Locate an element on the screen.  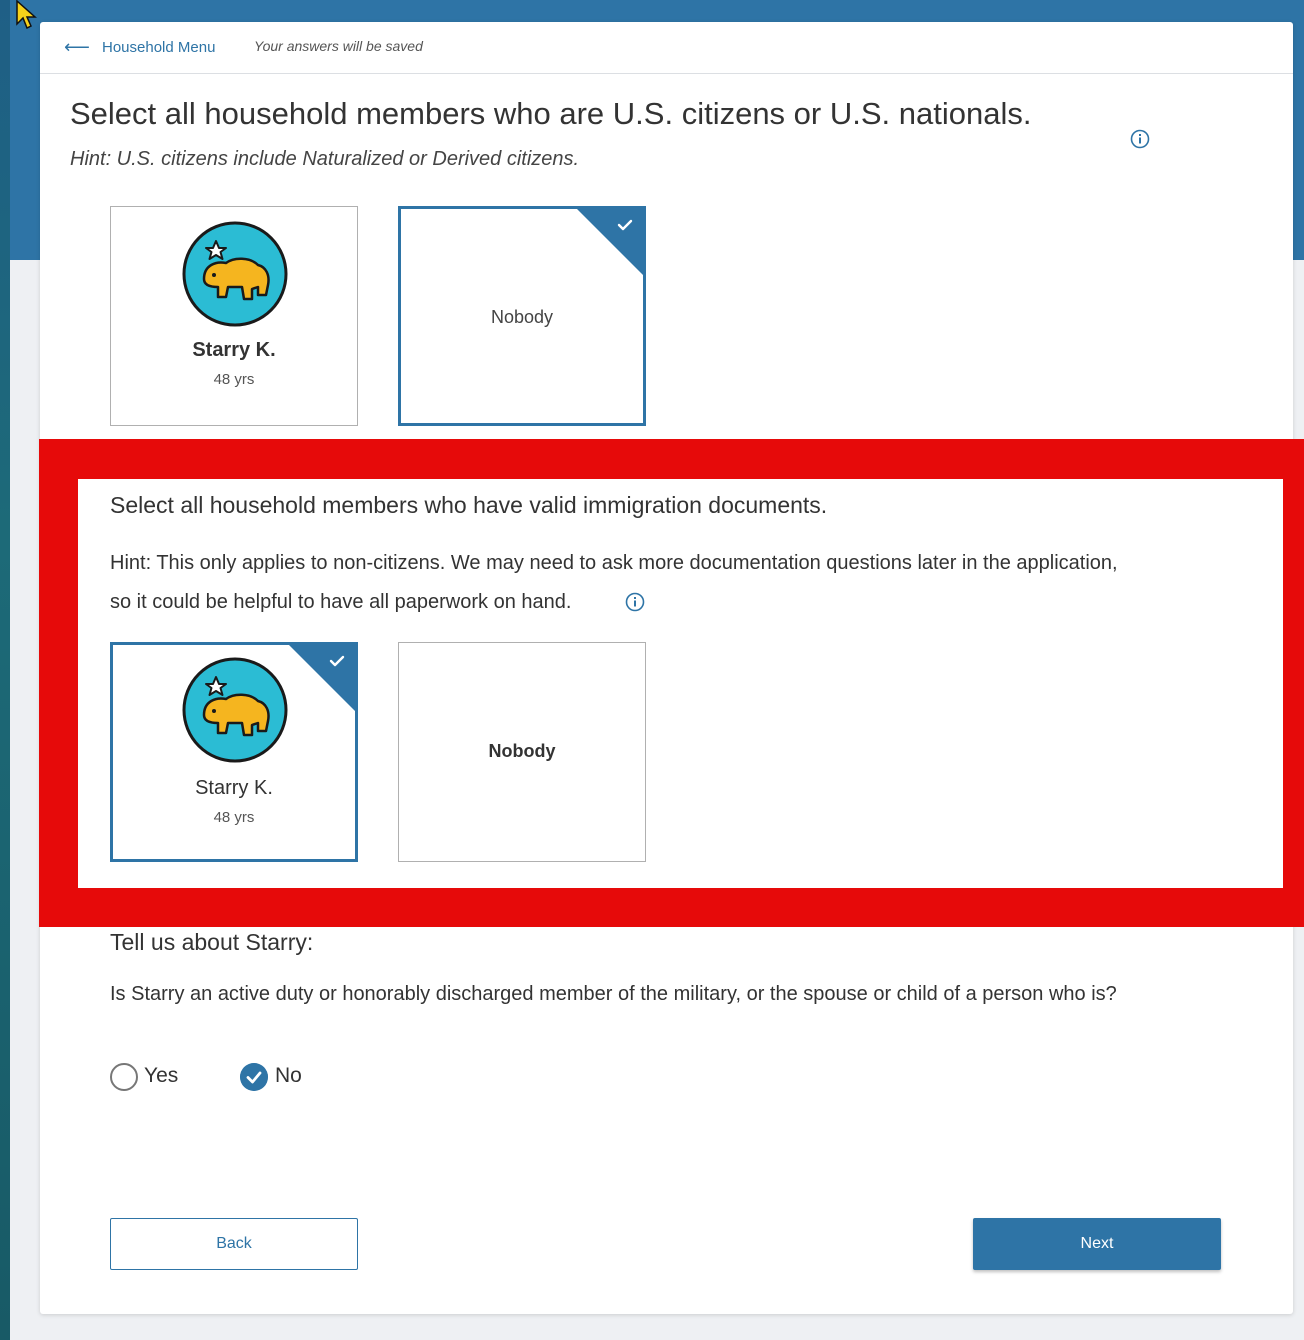
immigration-option-starry: Starry K. 48 yrs is located at coordinates (234, 752).